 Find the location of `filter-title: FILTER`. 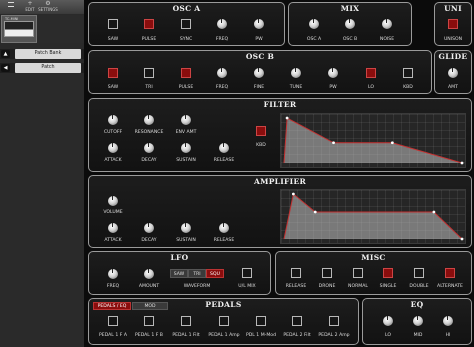

filter-title: FILTER is located at coordinates (280, 104).